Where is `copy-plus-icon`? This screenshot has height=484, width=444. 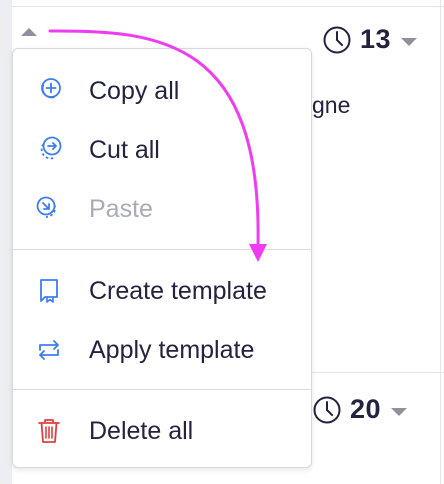 copy-plus-icon is located at coordinates (49, 91).